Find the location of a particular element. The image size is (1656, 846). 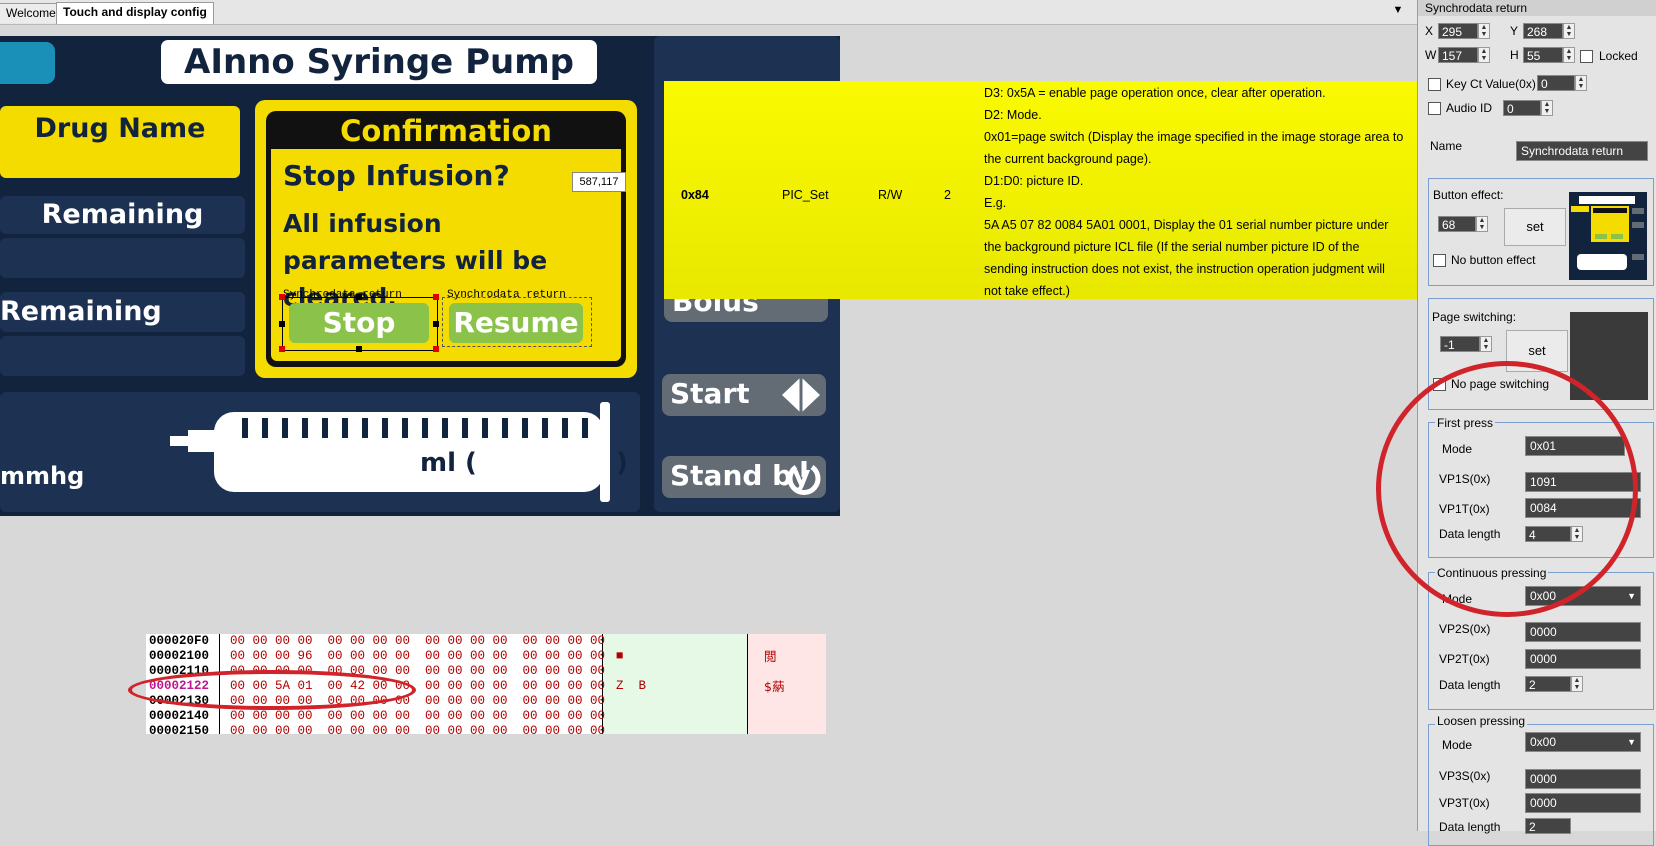

no-button-effect-checkbox is located at coordinates (1439, 260).